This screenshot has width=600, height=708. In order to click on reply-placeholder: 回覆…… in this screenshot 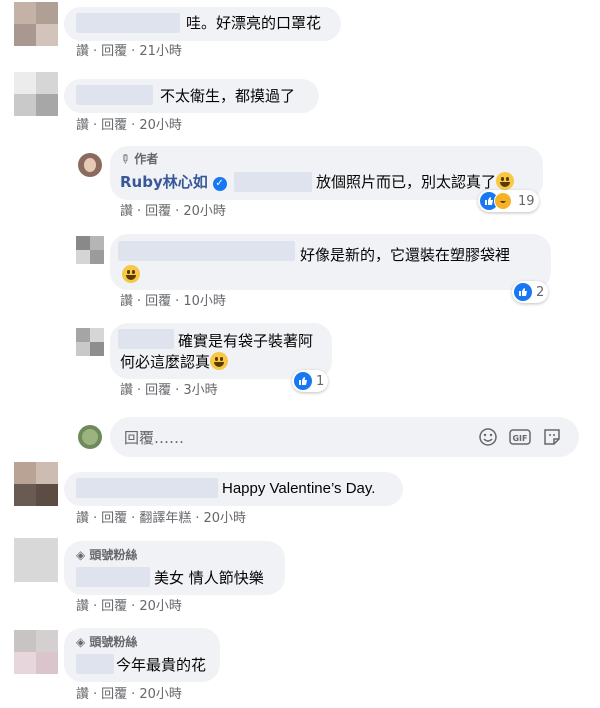, I will do `click(154, 438)`.